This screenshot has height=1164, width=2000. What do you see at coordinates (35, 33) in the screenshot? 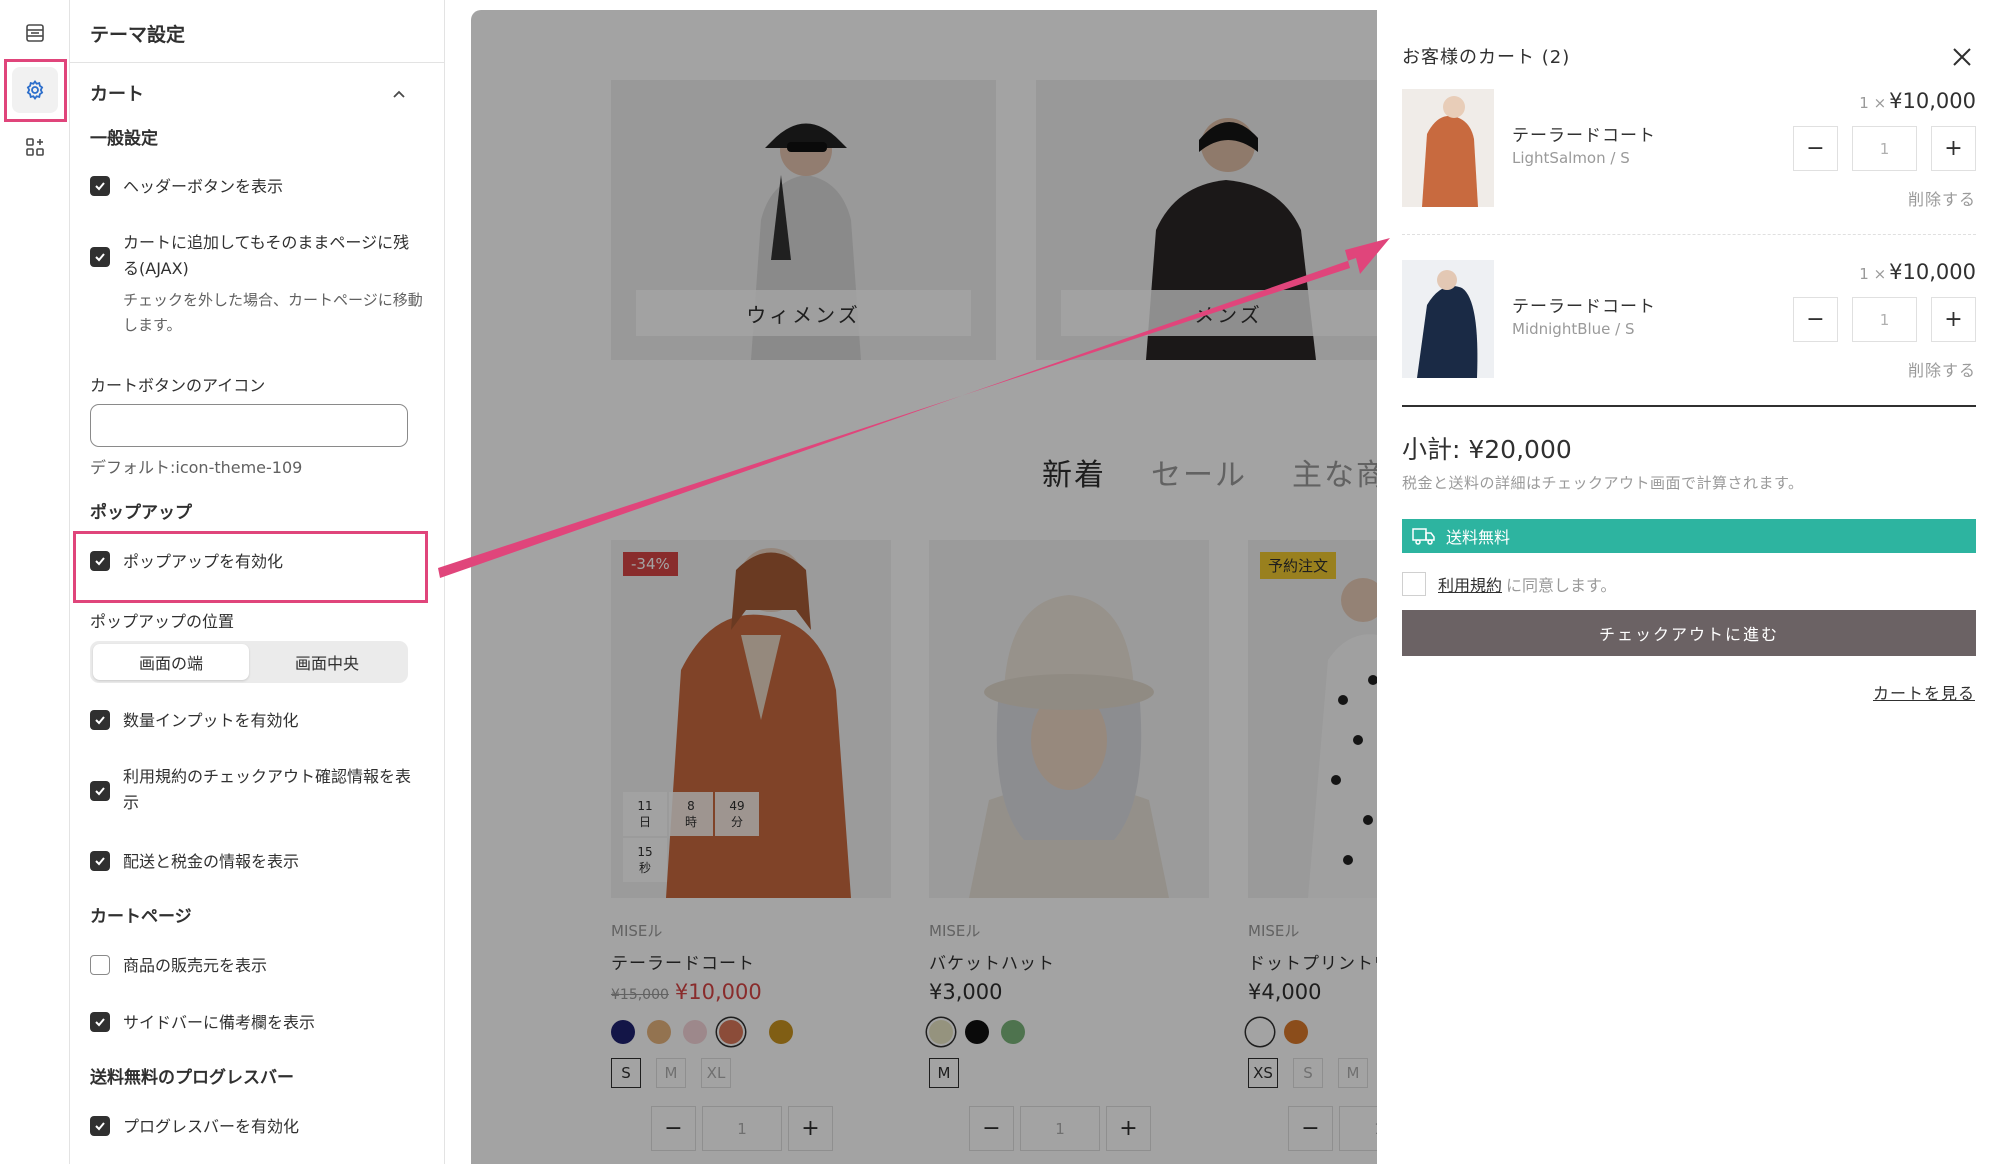
I see `sections-icon` at bounding box center [35, 33].